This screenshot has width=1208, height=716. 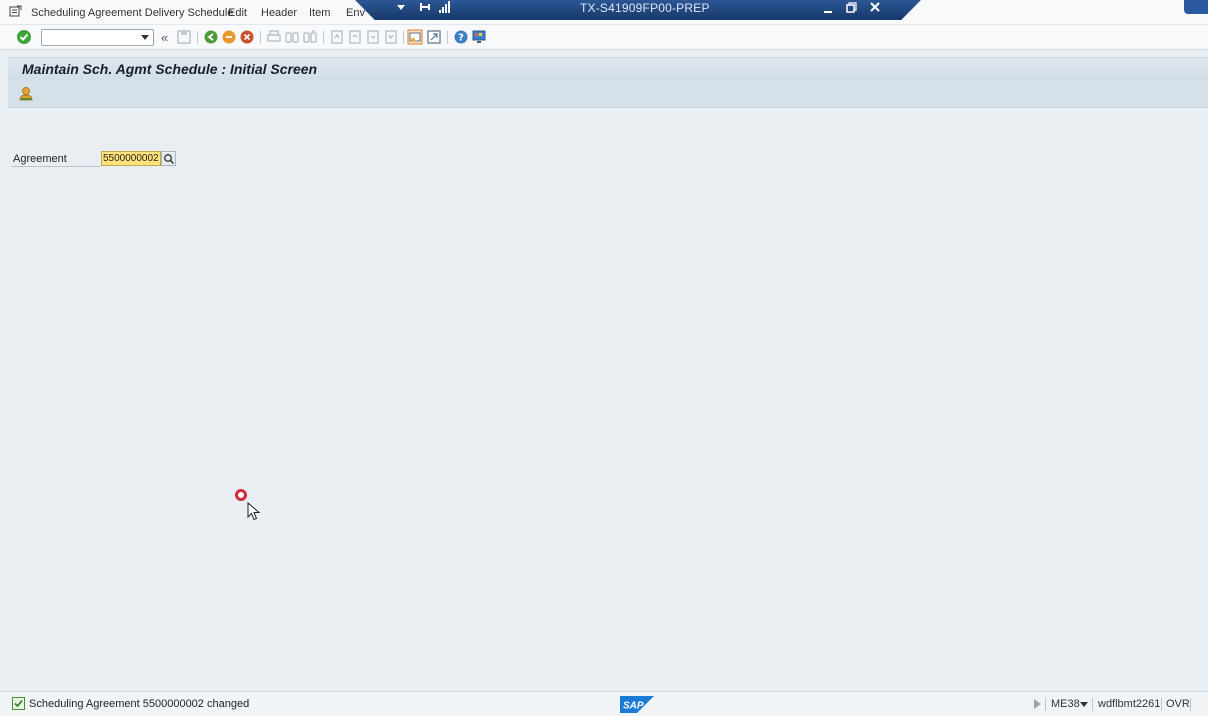 I want to click on remote-session-title: TX-S41909FP00-PREP, so click(x=645, y=8).